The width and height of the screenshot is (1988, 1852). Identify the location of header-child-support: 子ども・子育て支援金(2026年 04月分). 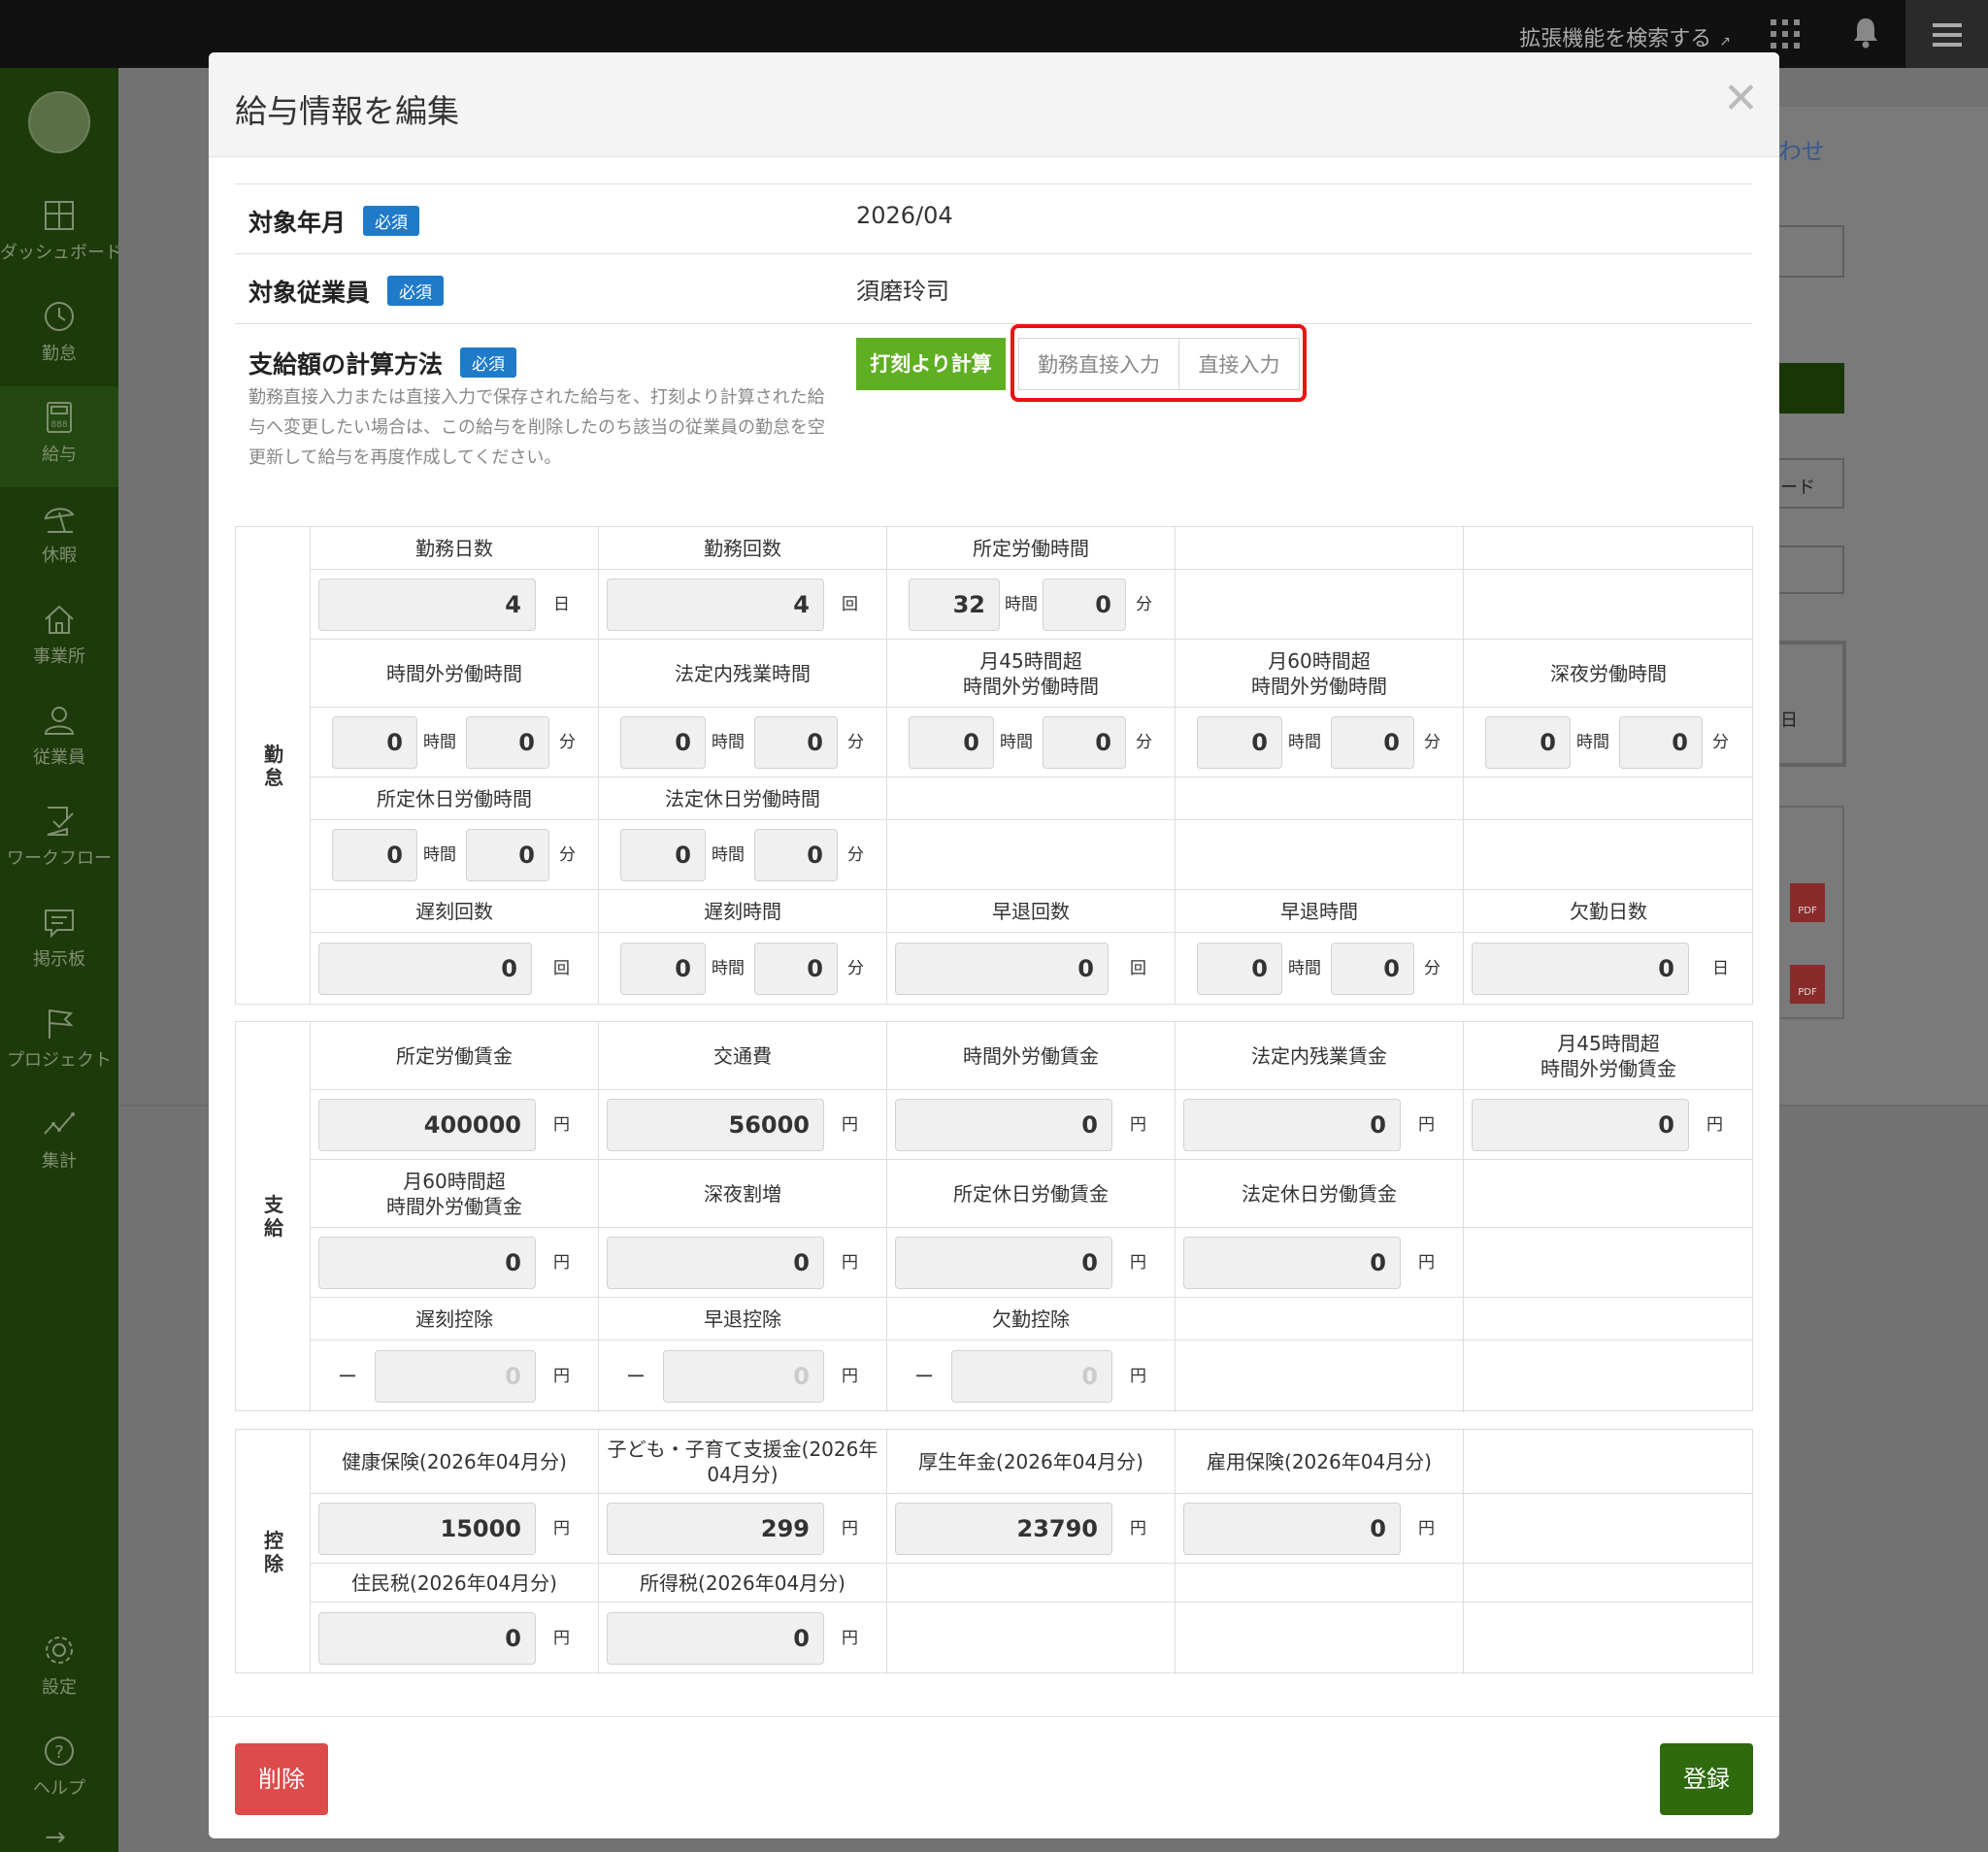
(743, 1461).